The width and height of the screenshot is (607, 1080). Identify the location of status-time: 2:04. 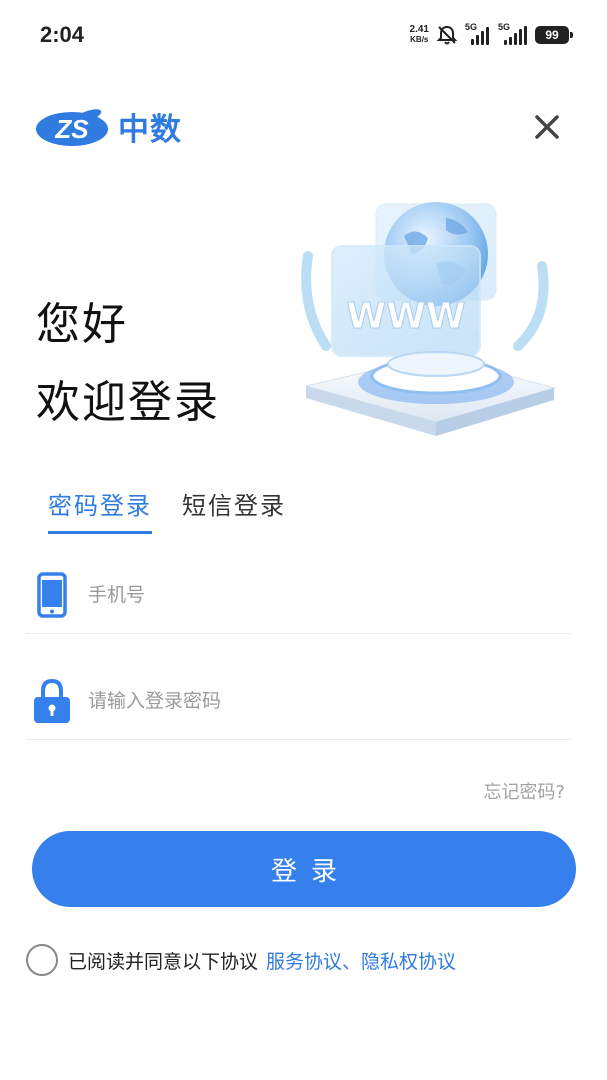
(62, 34).